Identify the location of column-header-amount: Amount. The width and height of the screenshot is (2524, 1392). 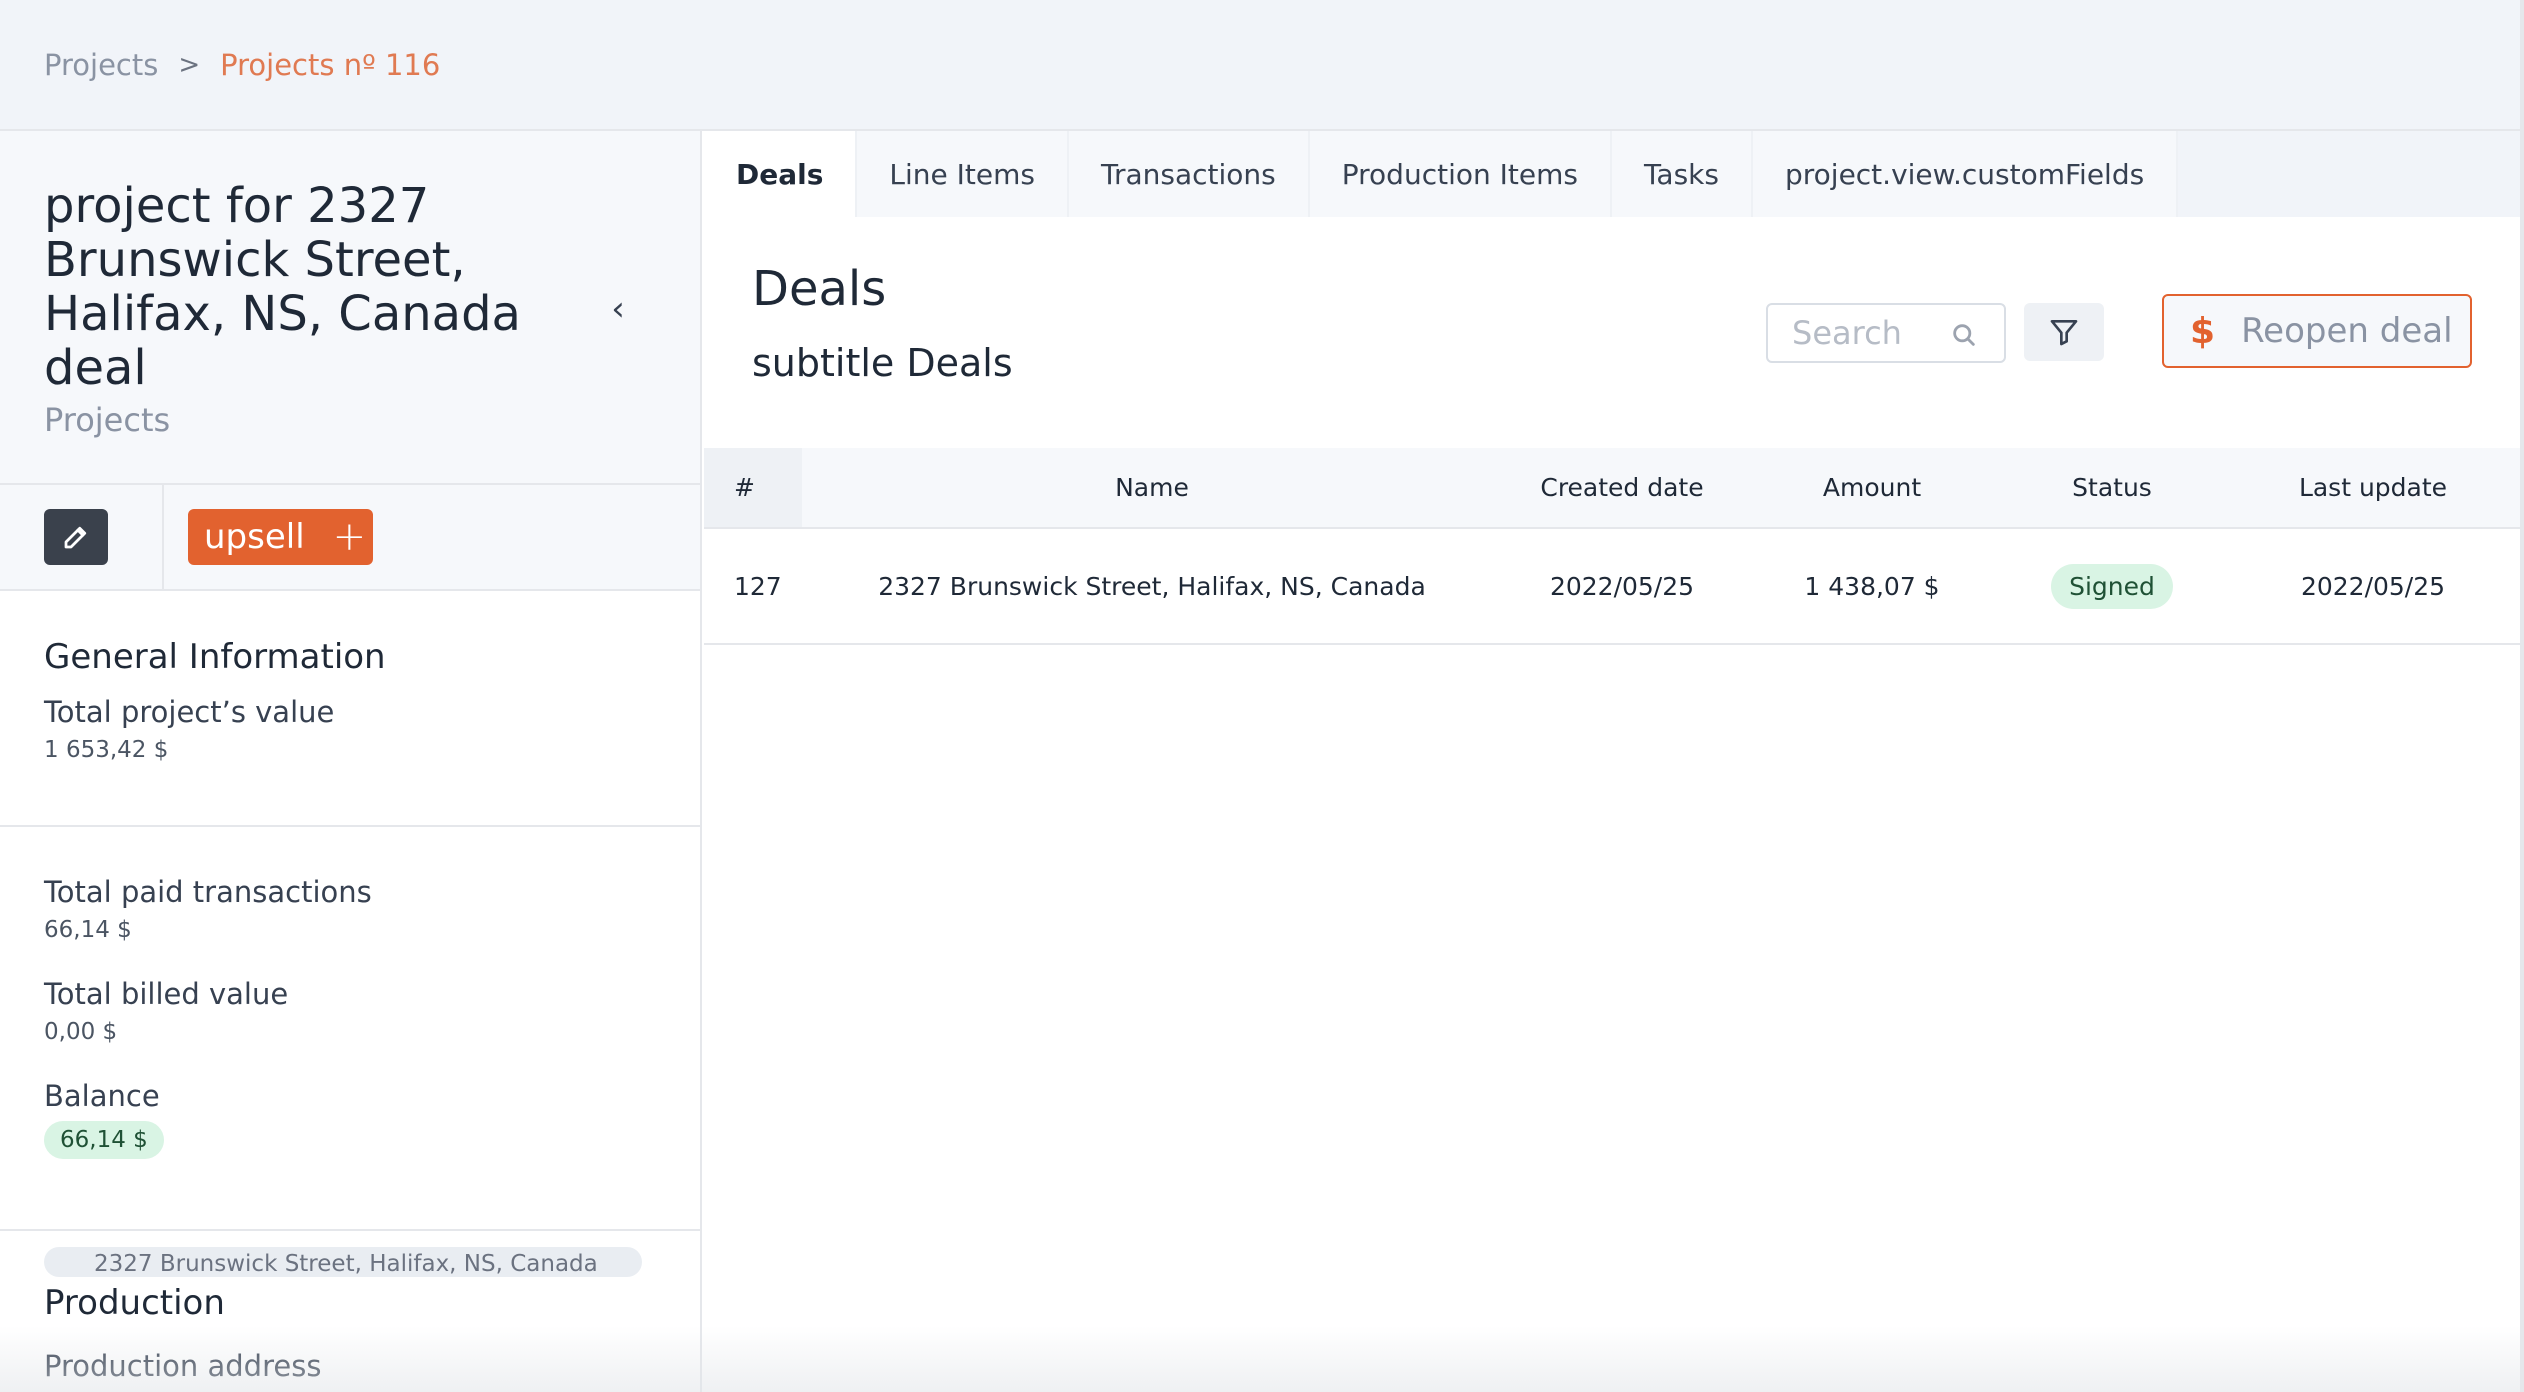
(1872, 488).